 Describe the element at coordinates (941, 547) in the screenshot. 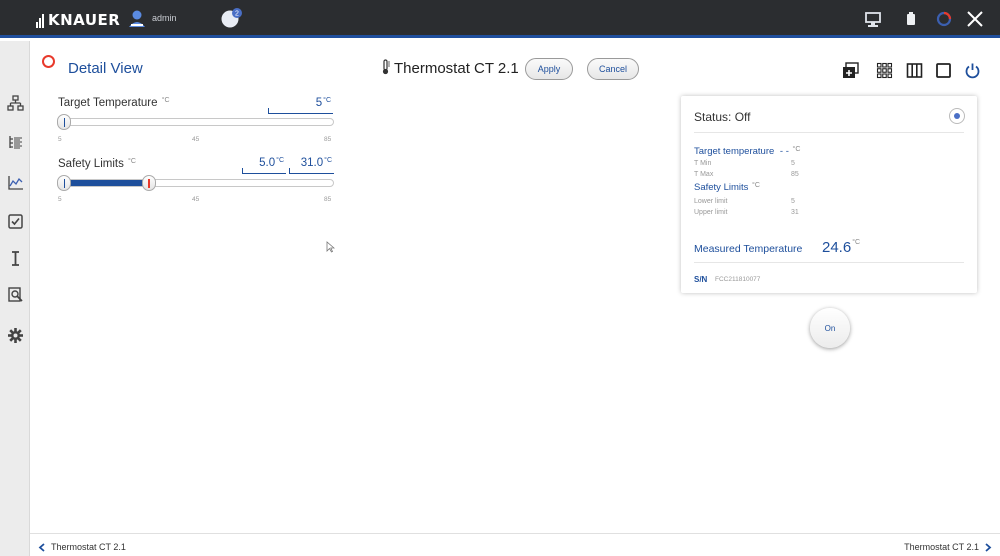

I see `next-device-label: Thermostat CT 2.1` at that location.